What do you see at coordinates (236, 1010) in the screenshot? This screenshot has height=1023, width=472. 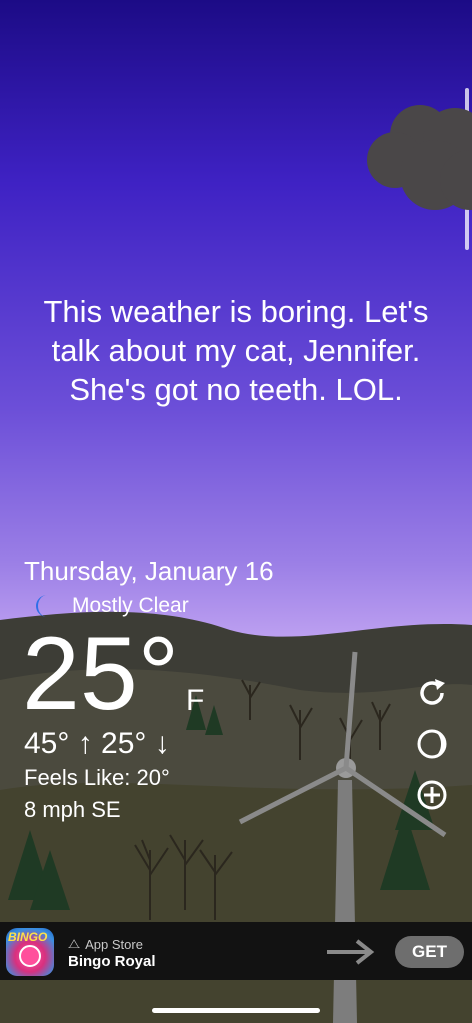 I see `home-indicator` at bounding box center [236, 1010].